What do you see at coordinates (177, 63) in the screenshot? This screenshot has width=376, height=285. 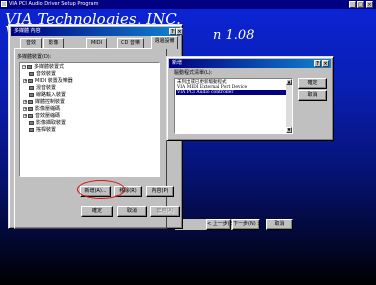 I see `add-dialog-title: 新增` at bounding box center [177, 63].